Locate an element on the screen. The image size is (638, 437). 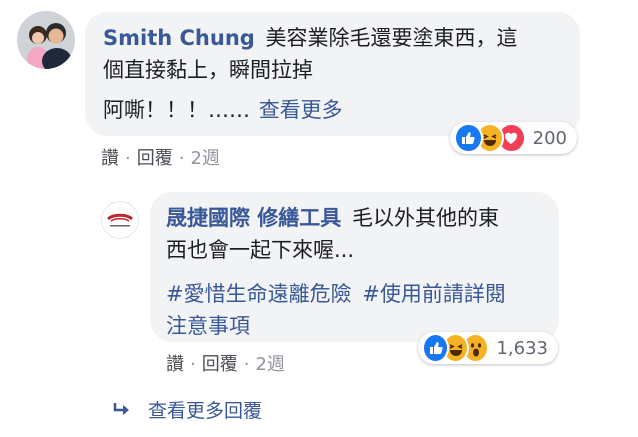
comment-line-1: Smith Chung 美容業除毛還要塗東西，這 is located at coordinates (333, 38).